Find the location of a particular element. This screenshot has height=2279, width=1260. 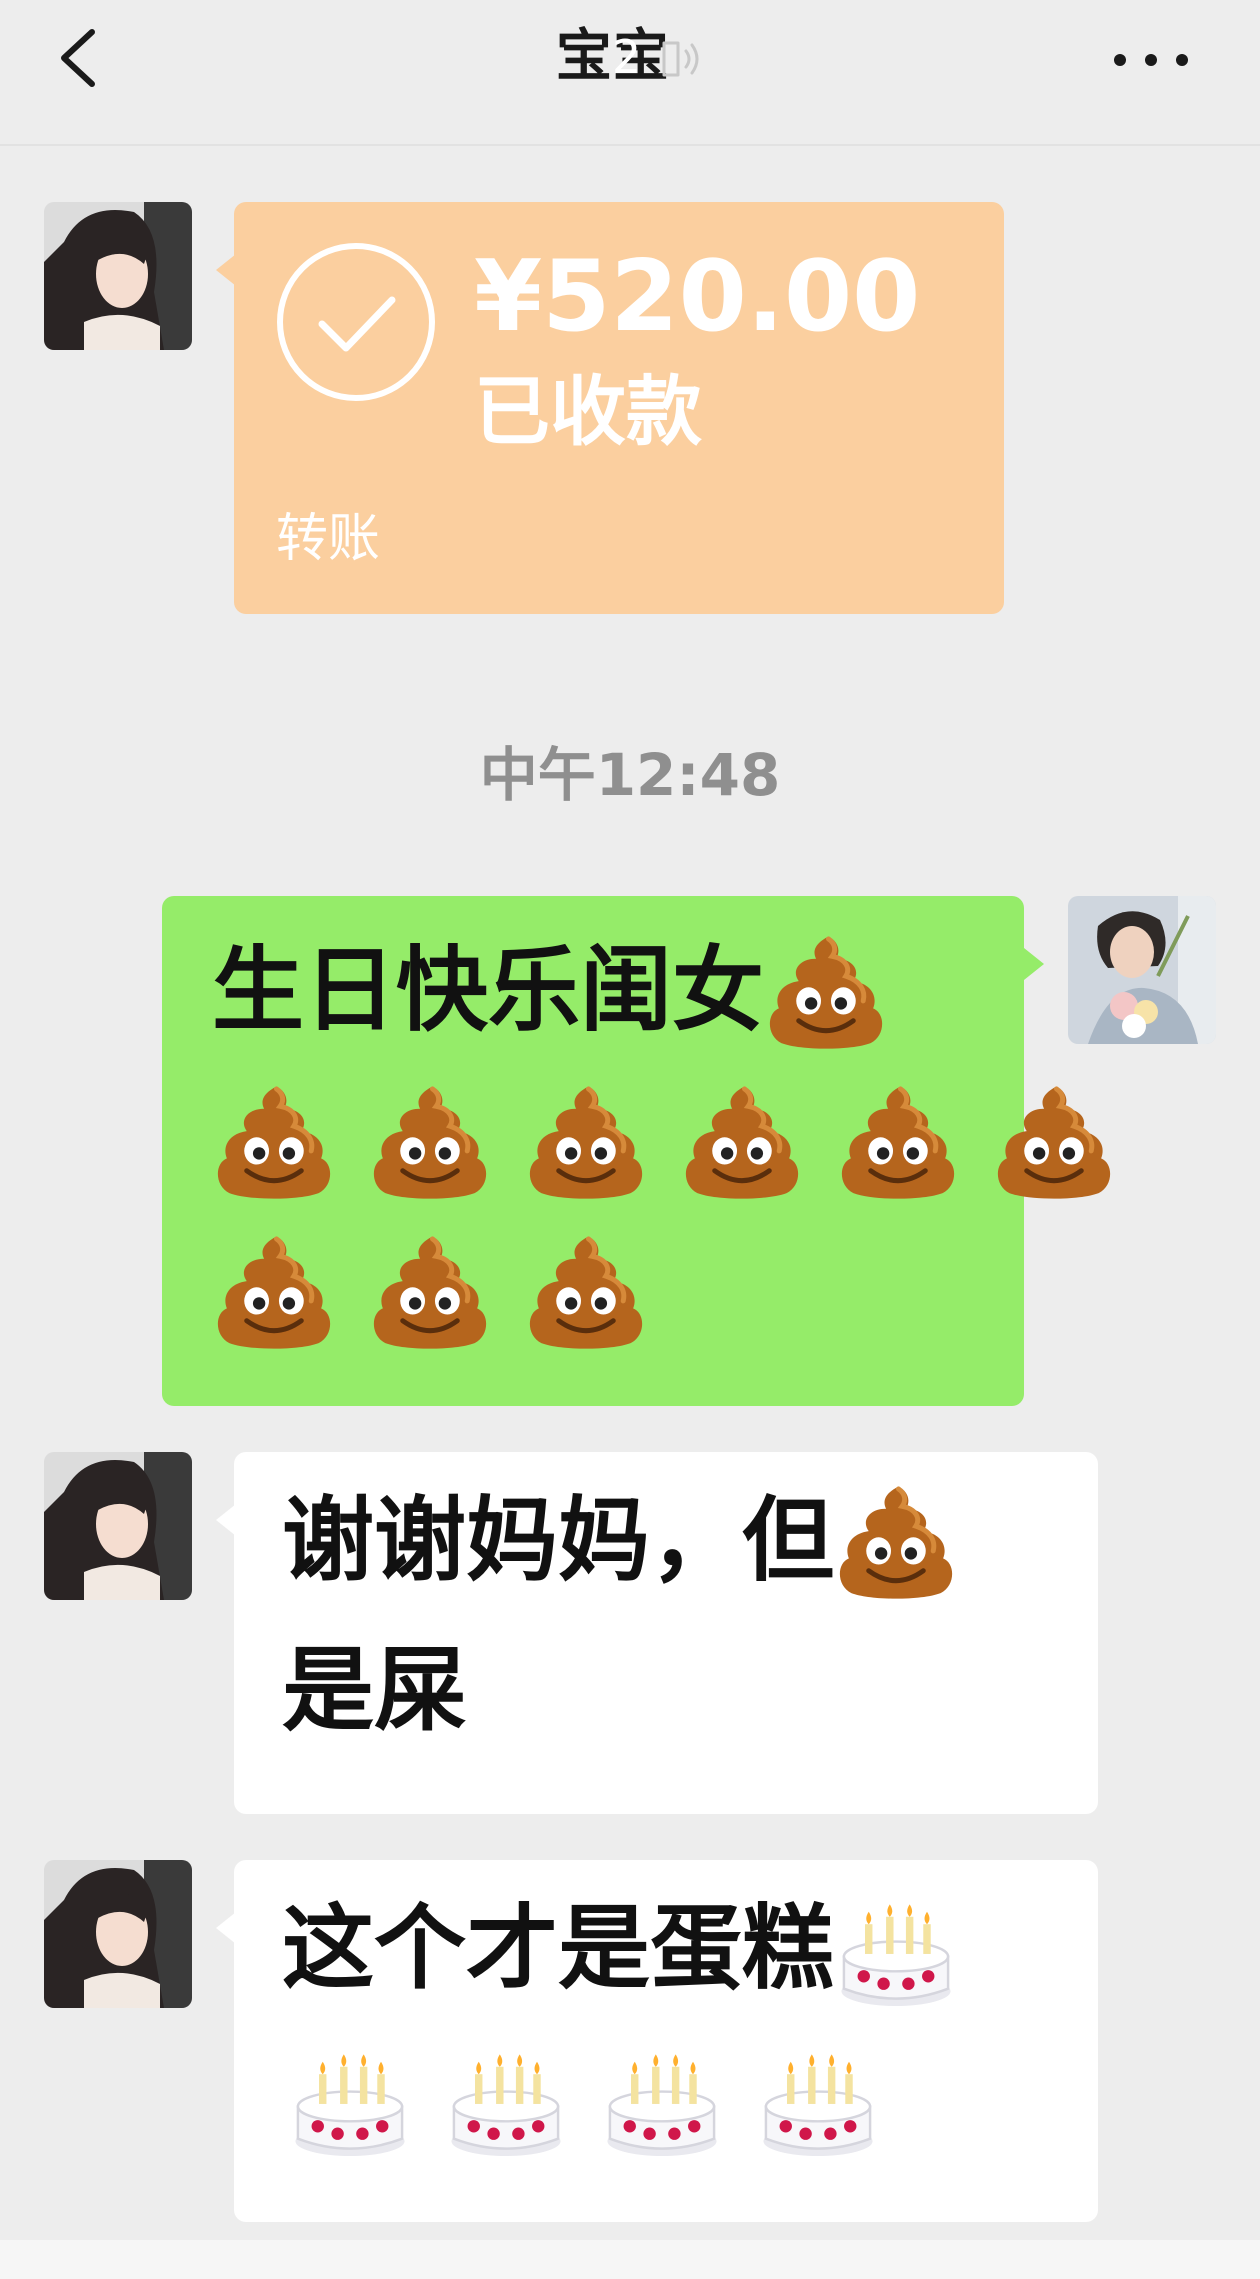

message-text: 这个才是蛋糕 is located at coordinates (558, 1948).